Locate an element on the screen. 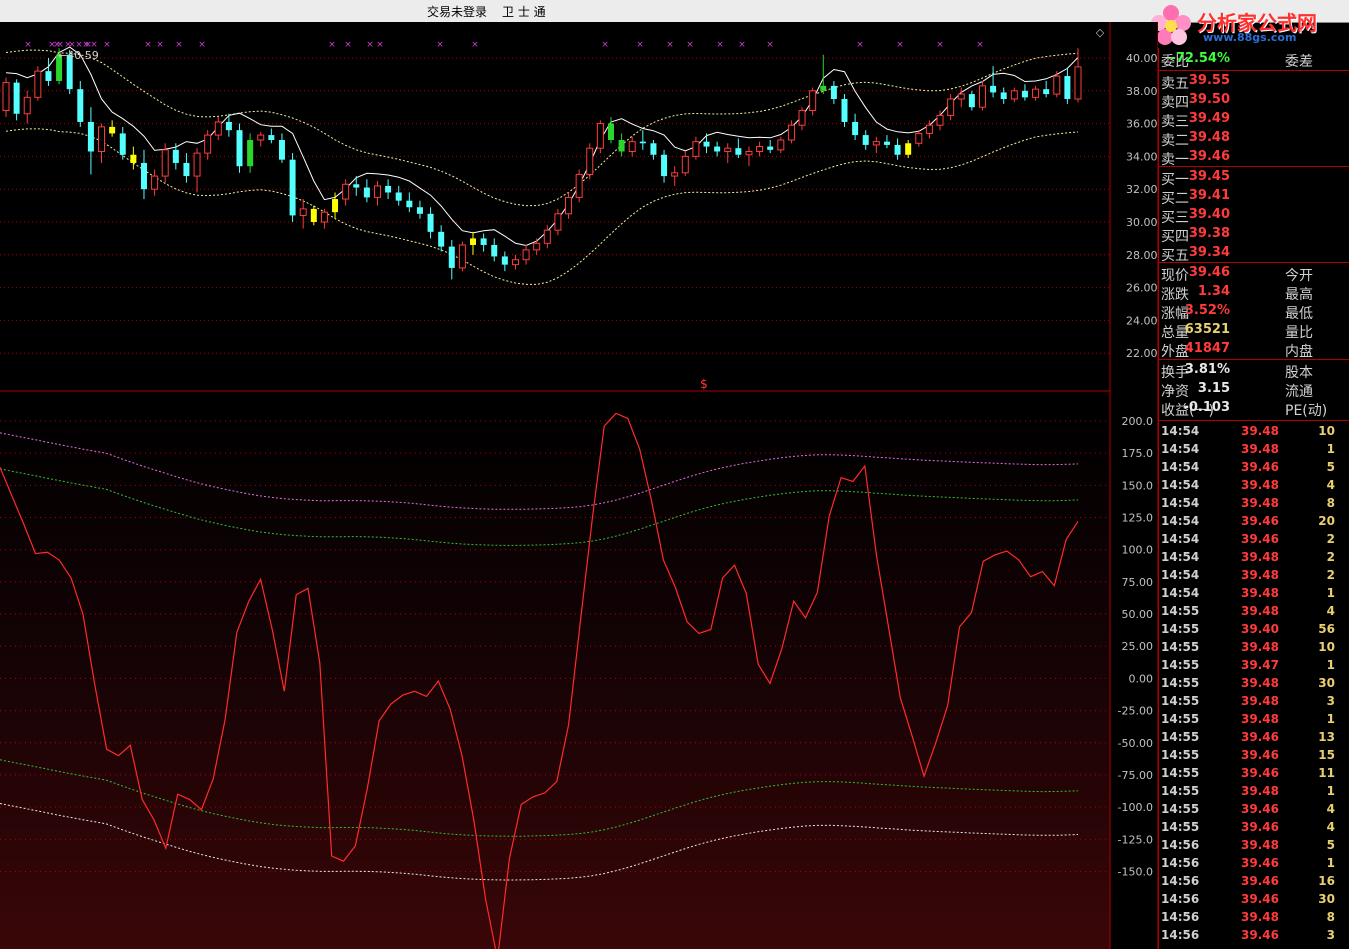 Image resolution: width=1349 pixels, height=949 pixels. diamond-icon: ◇ is located at coordinates (1100, 32).